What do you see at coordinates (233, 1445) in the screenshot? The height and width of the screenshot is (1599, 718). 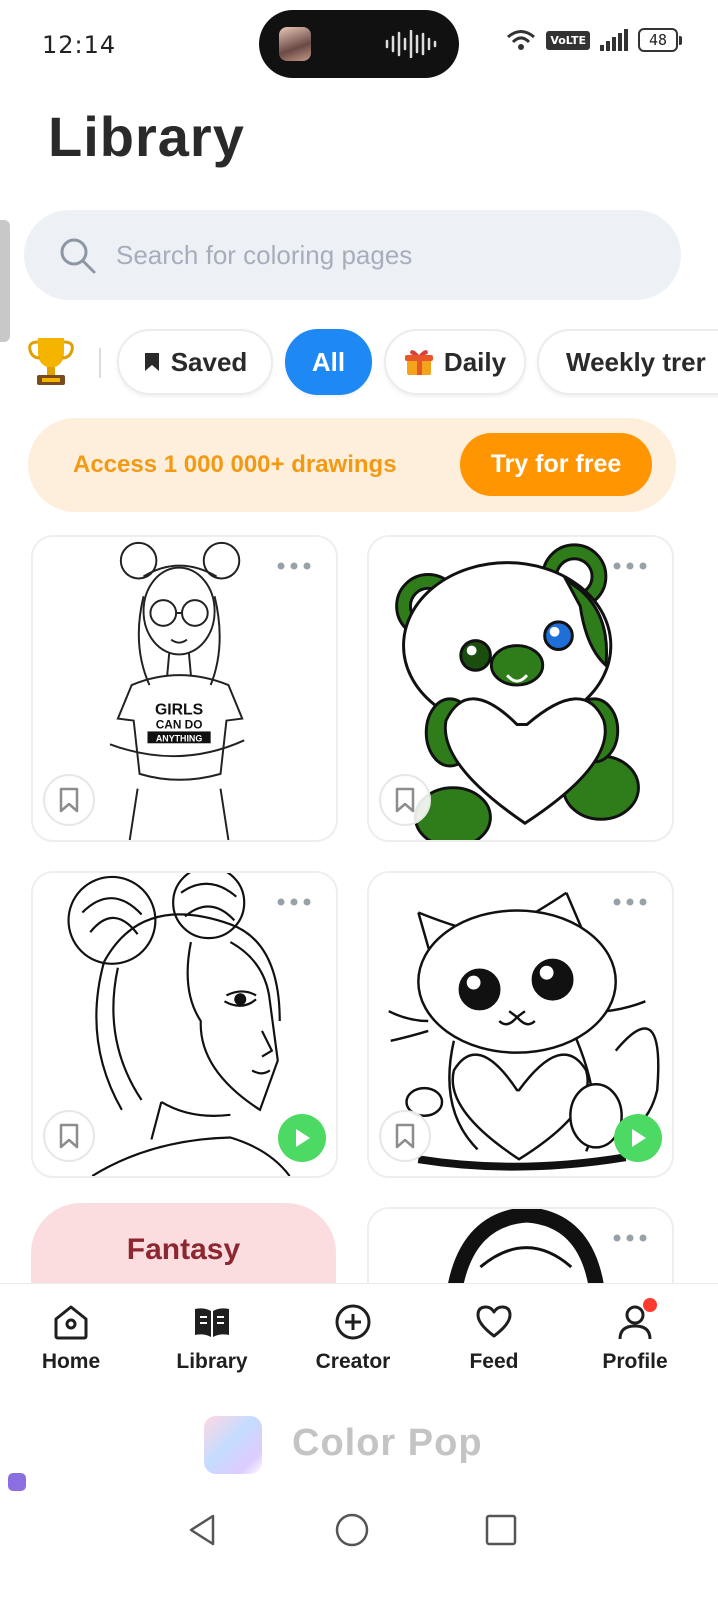 I see `app-logo` at bounding box center [233, 1445].